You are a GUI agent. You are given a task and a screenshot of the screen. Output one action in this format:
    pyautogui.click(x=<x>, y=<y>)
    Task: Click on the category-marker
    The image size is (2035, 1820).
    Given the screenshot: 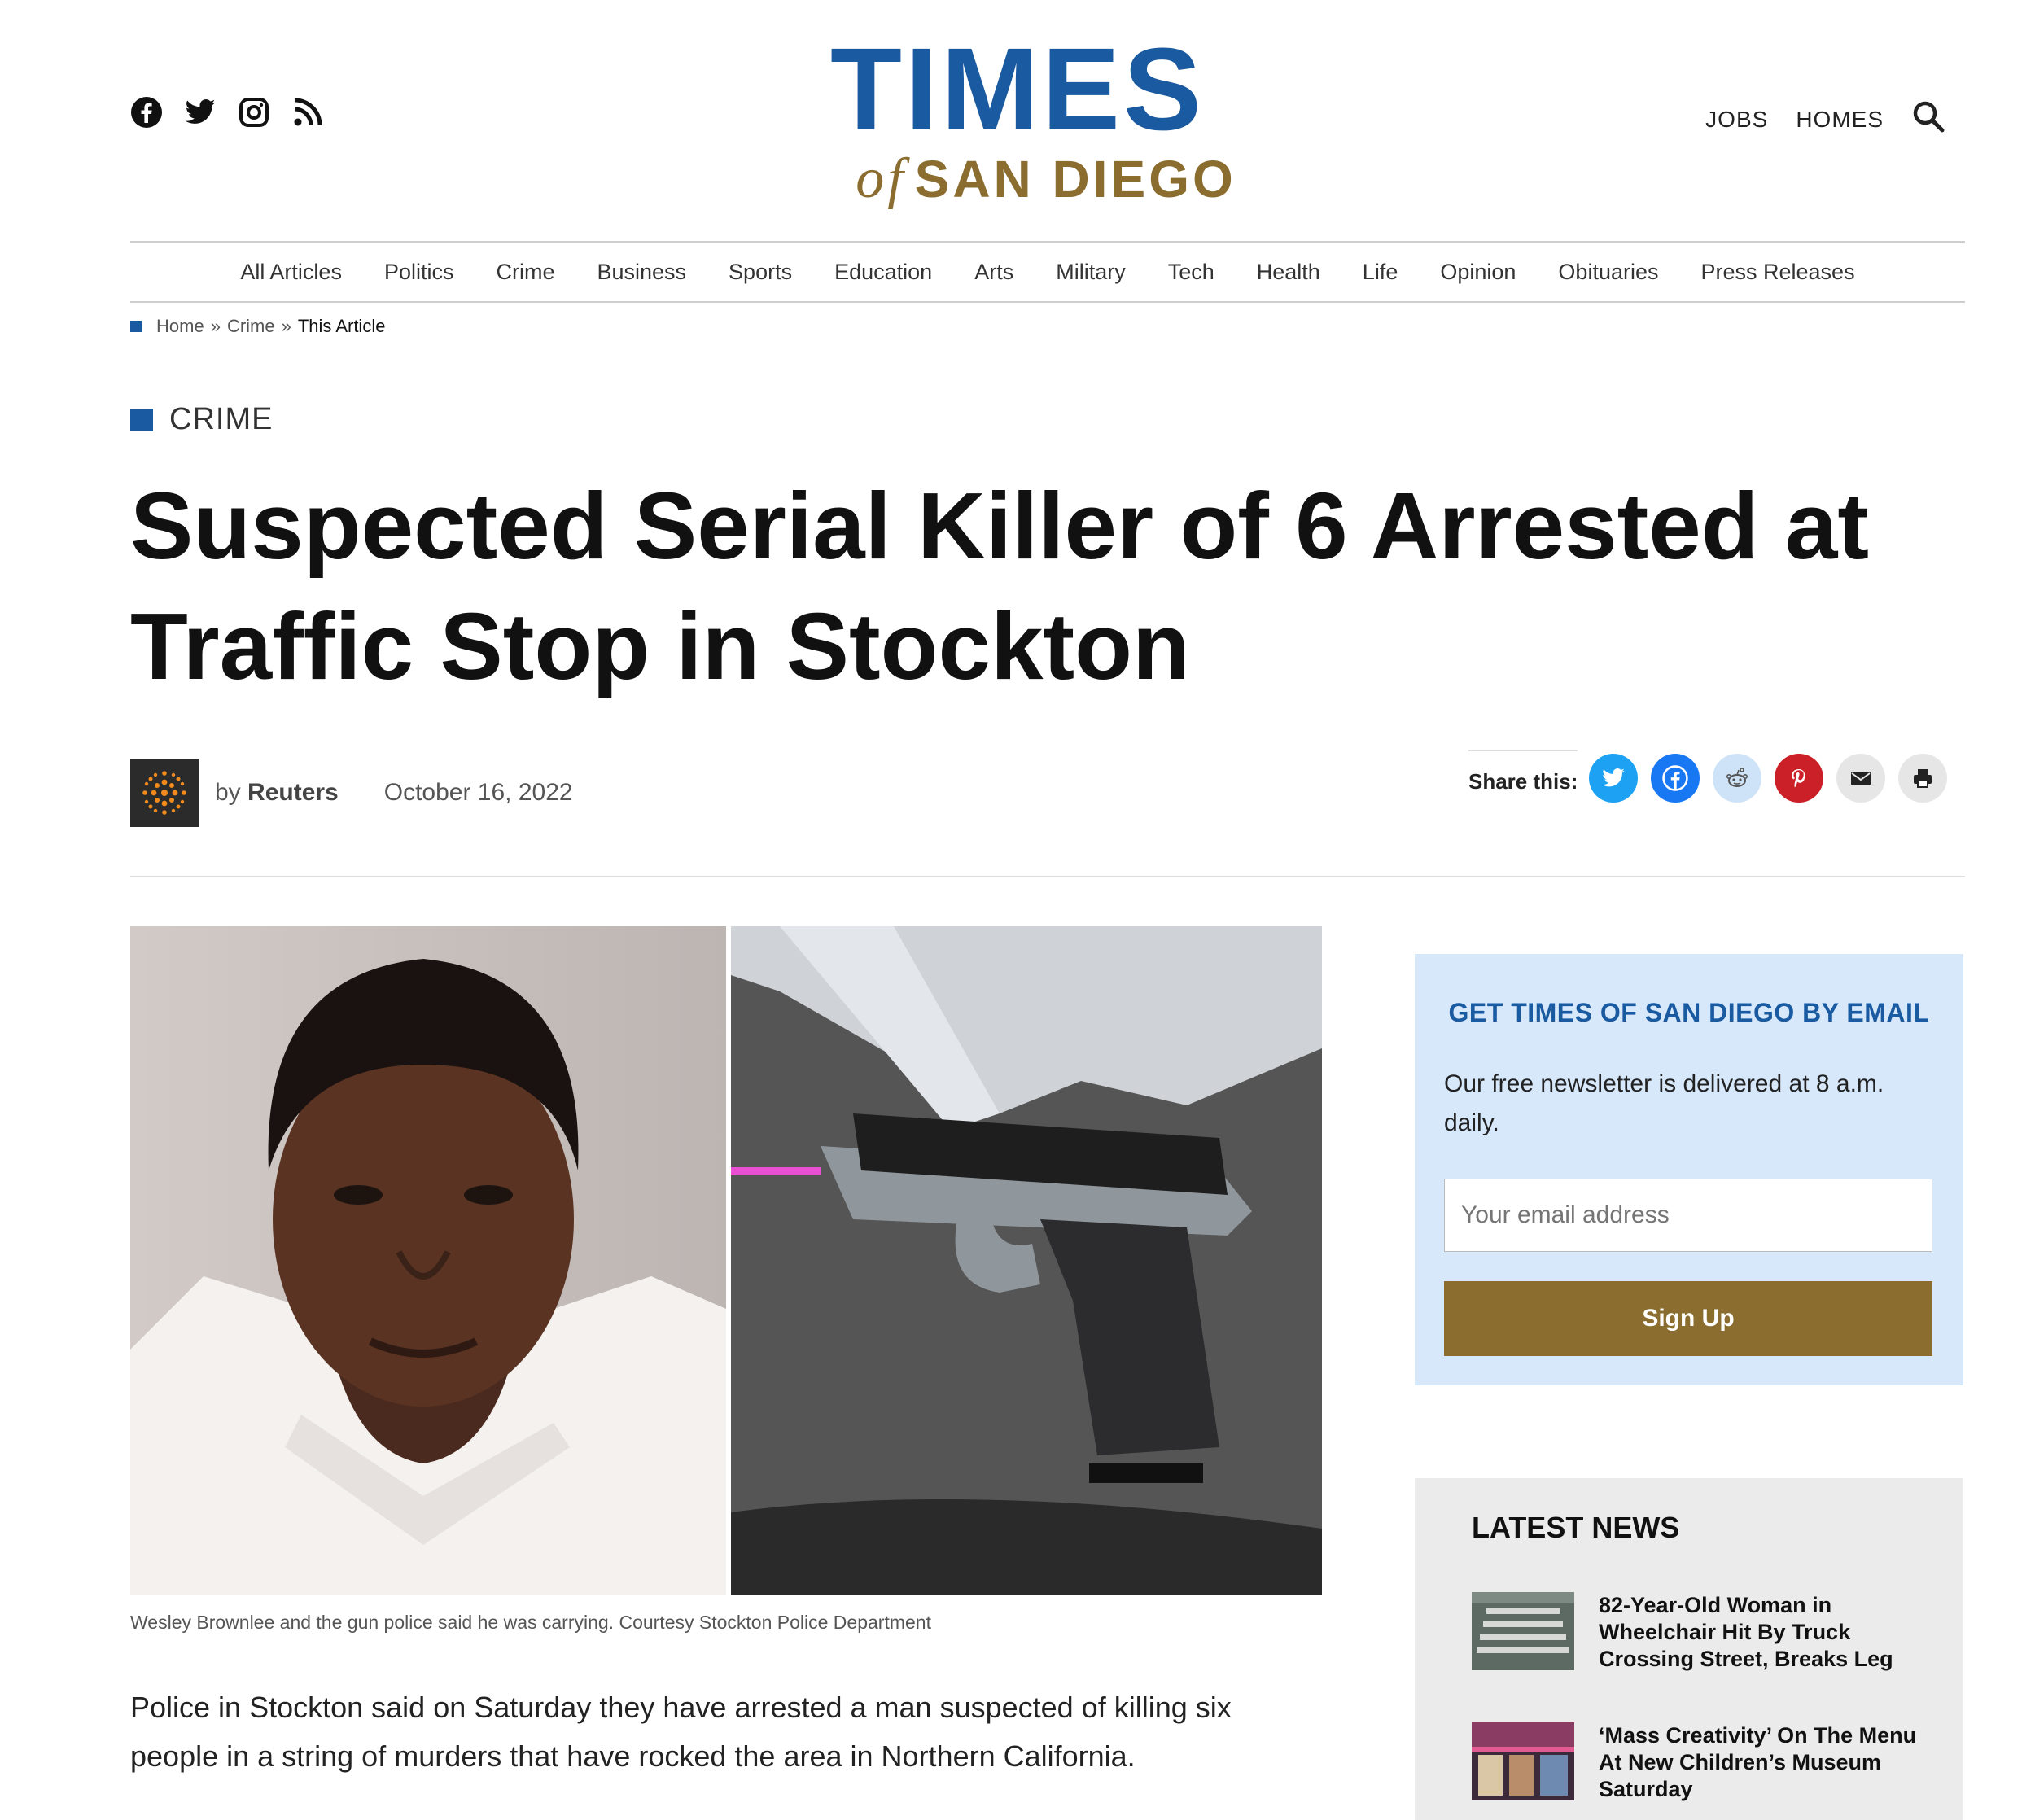 What is the action you would take?
    pyautogui.click(x=141, y=420)
    